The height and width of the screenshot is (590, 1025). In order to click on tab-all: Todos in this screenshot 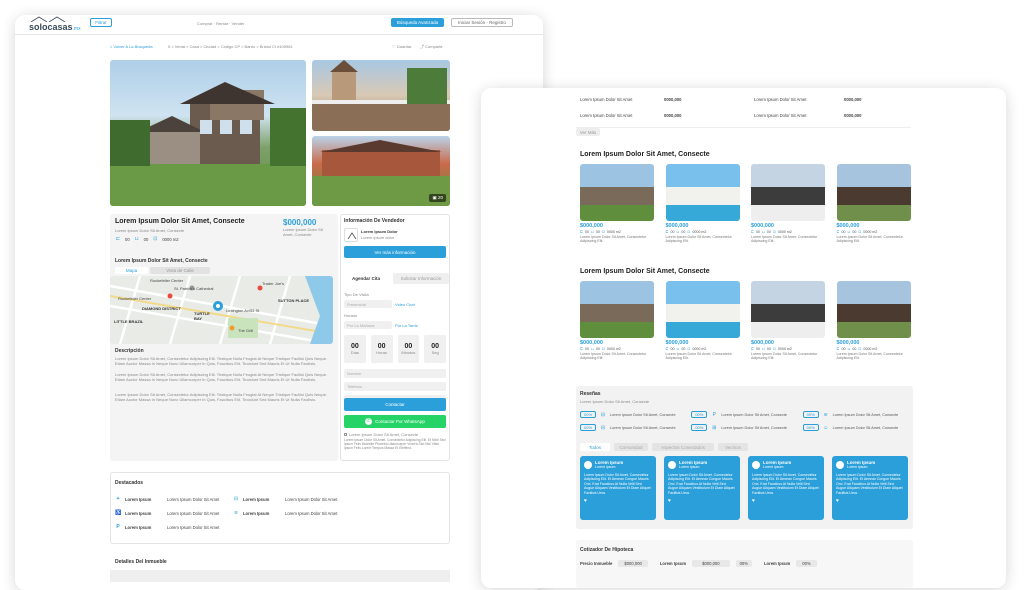, I will do `click(595, 447)`.